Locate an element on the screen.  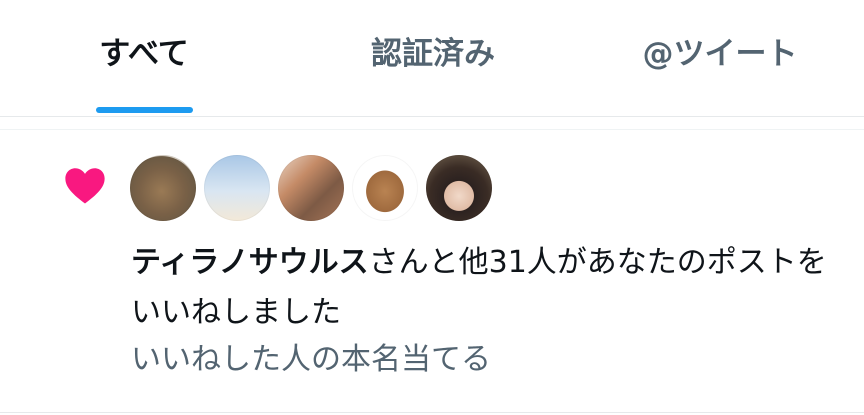
heart-icon is located at coordinates (85, 186).